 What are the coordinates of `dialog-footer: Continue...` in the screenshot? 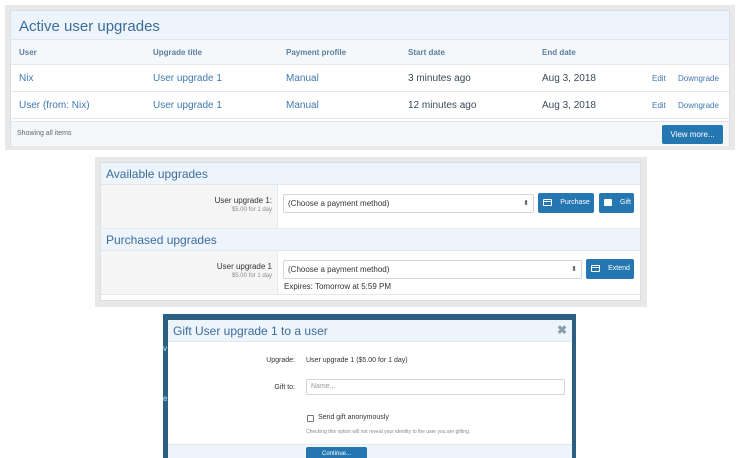 It's located at (370, 451).